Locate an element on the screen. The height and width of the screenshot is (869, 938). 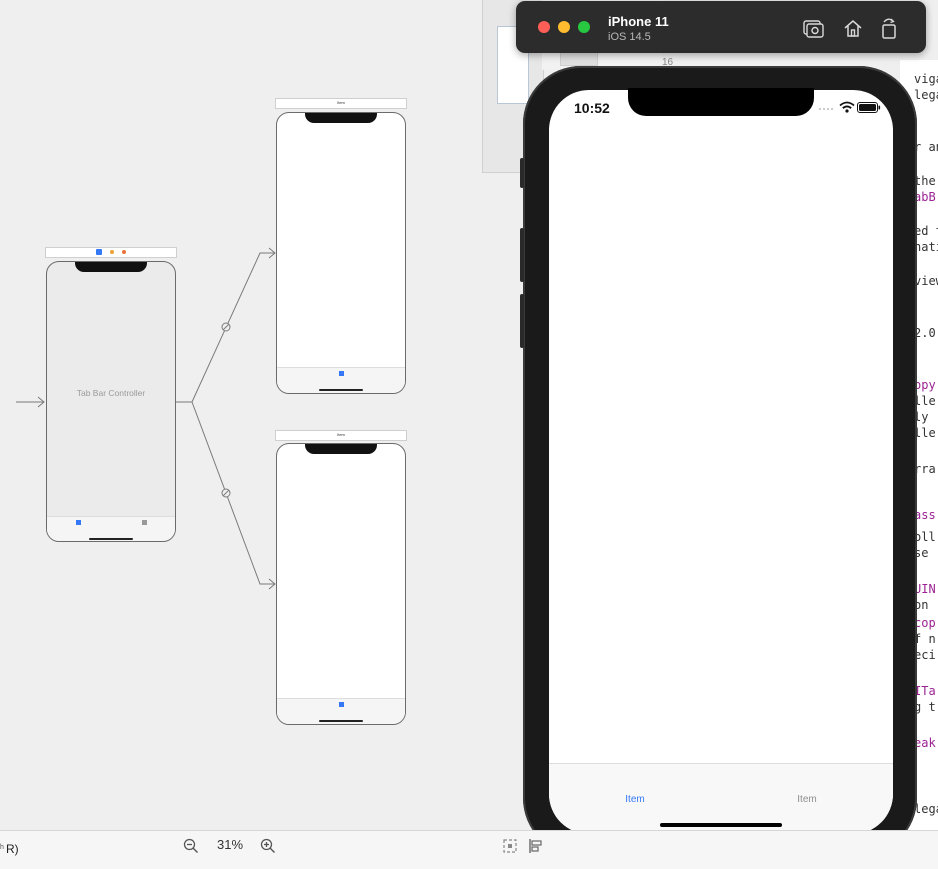
home-icon is located at coordinates (853, 28).